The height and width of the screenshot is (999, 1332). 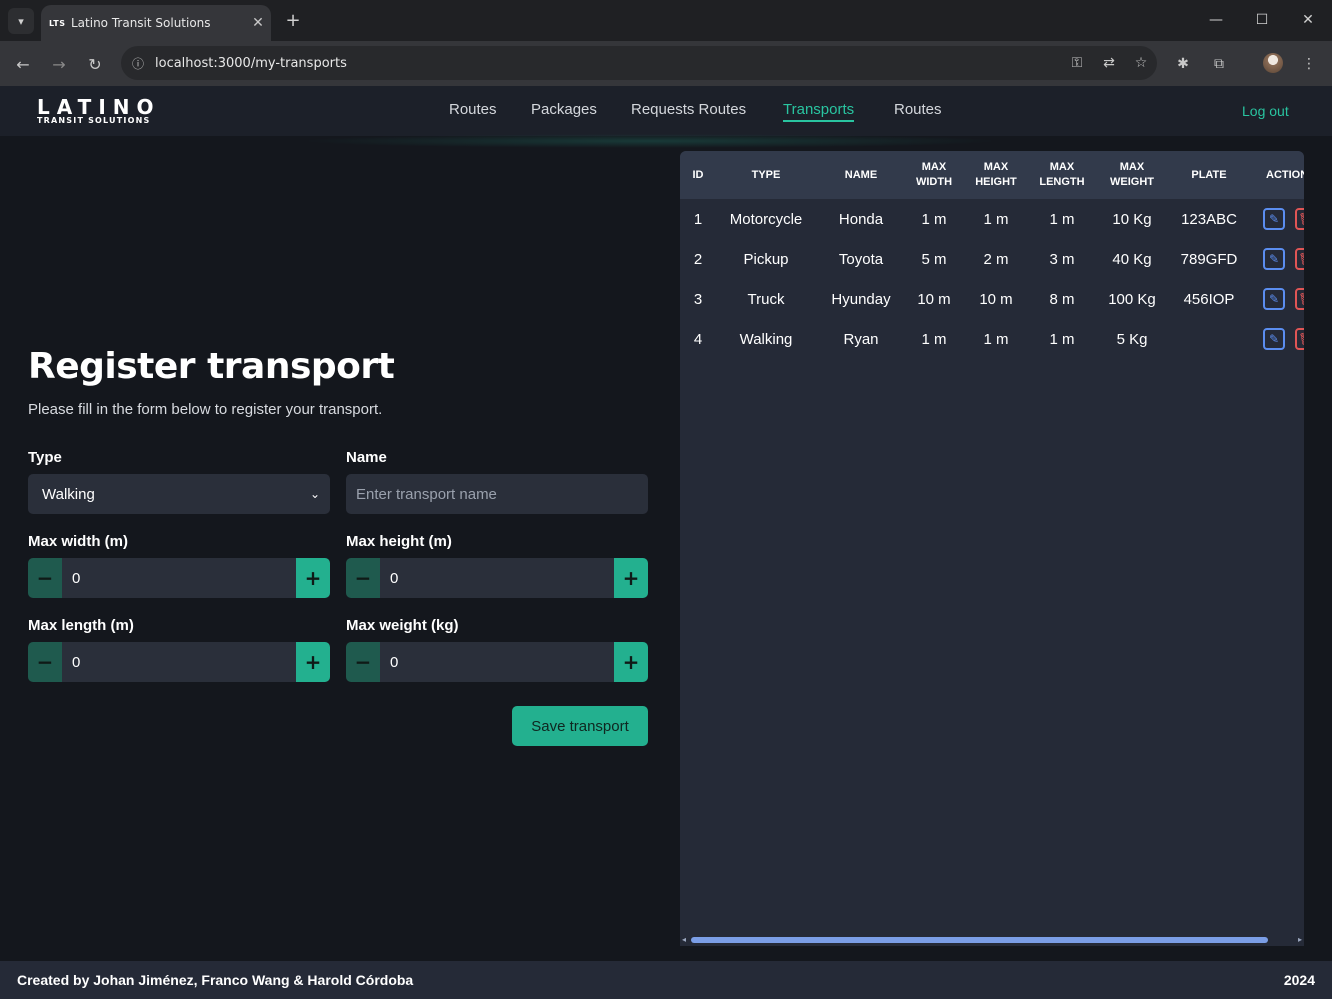 What do you see at coordinates (473, 109) in the screenshot?
I see `nav-routes: Routes` at bounding box center [473, 109].